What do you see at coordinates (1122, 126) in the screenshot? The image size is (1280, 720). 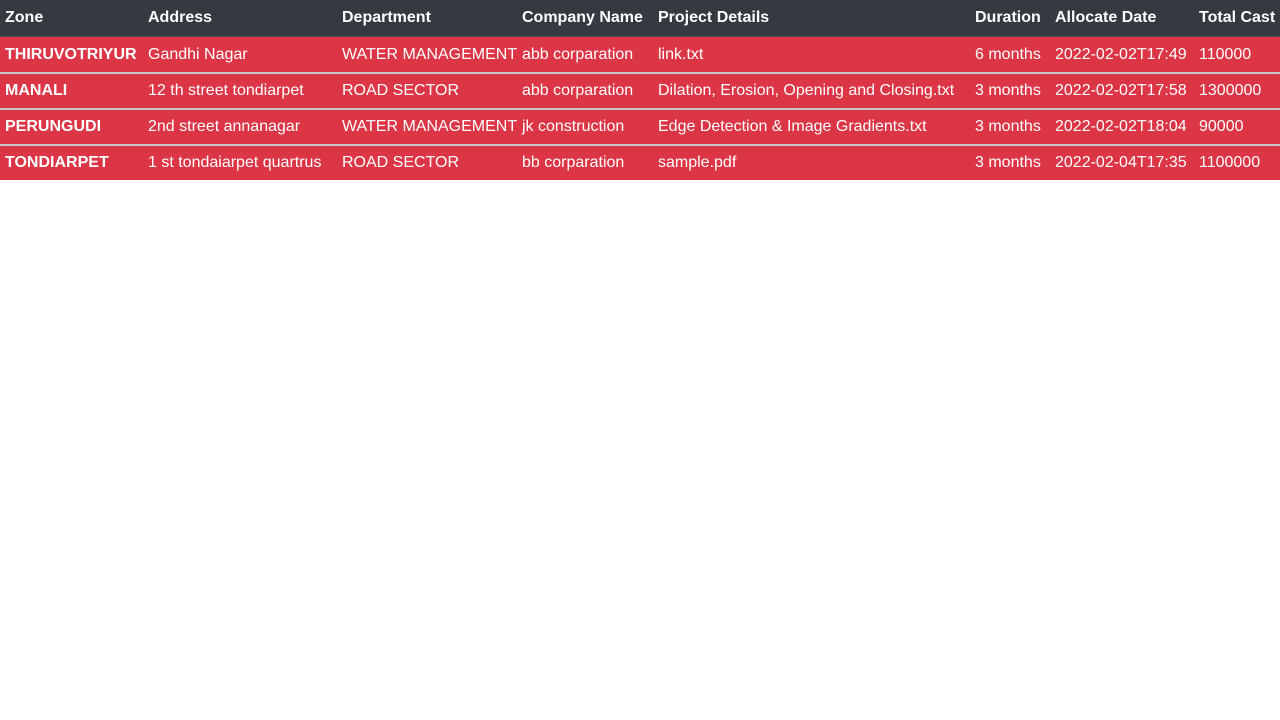 I see `cell-allocate-date: 2022-02-02T18:04` at bounding box center [1122, 126].